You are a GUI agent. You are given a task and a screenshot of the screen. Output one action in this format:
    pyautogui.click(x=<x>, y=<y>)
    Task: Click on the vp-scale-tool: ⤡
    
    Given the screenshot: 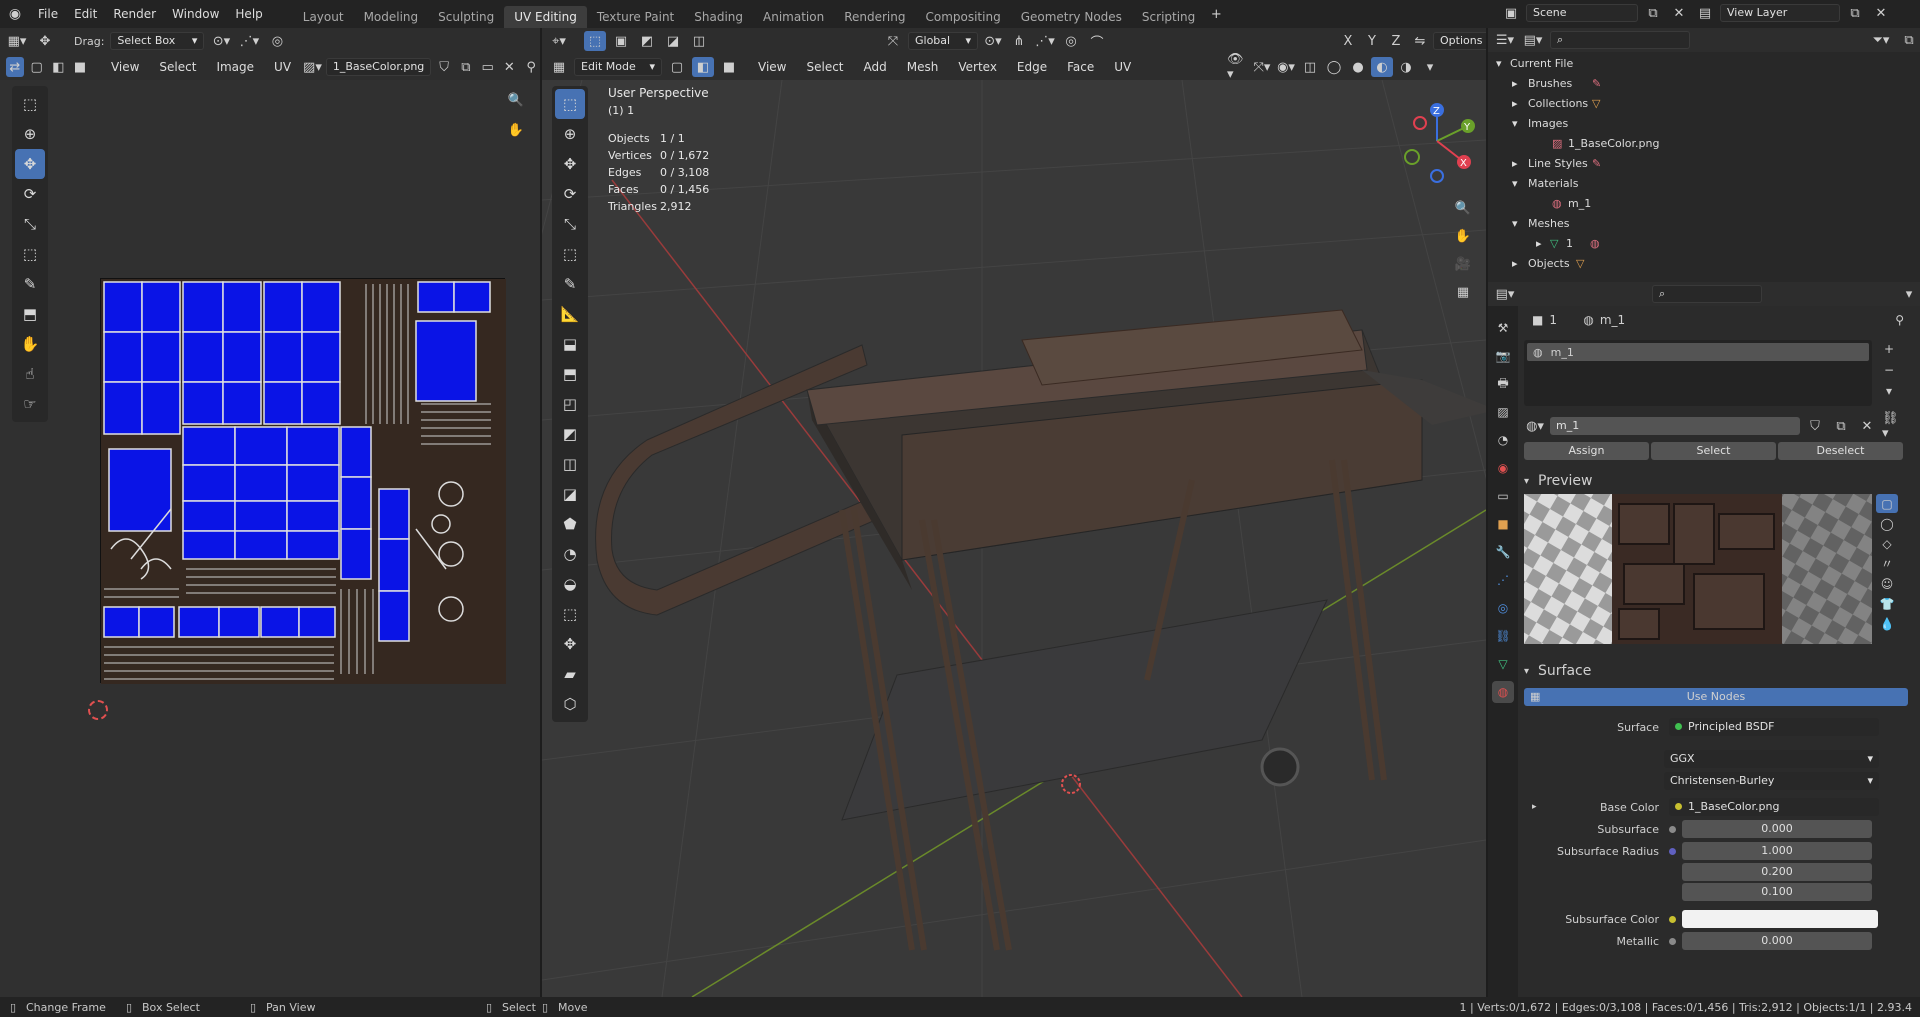 What is the action you would take?
    pyautogui.click(x=570, y=224)
    